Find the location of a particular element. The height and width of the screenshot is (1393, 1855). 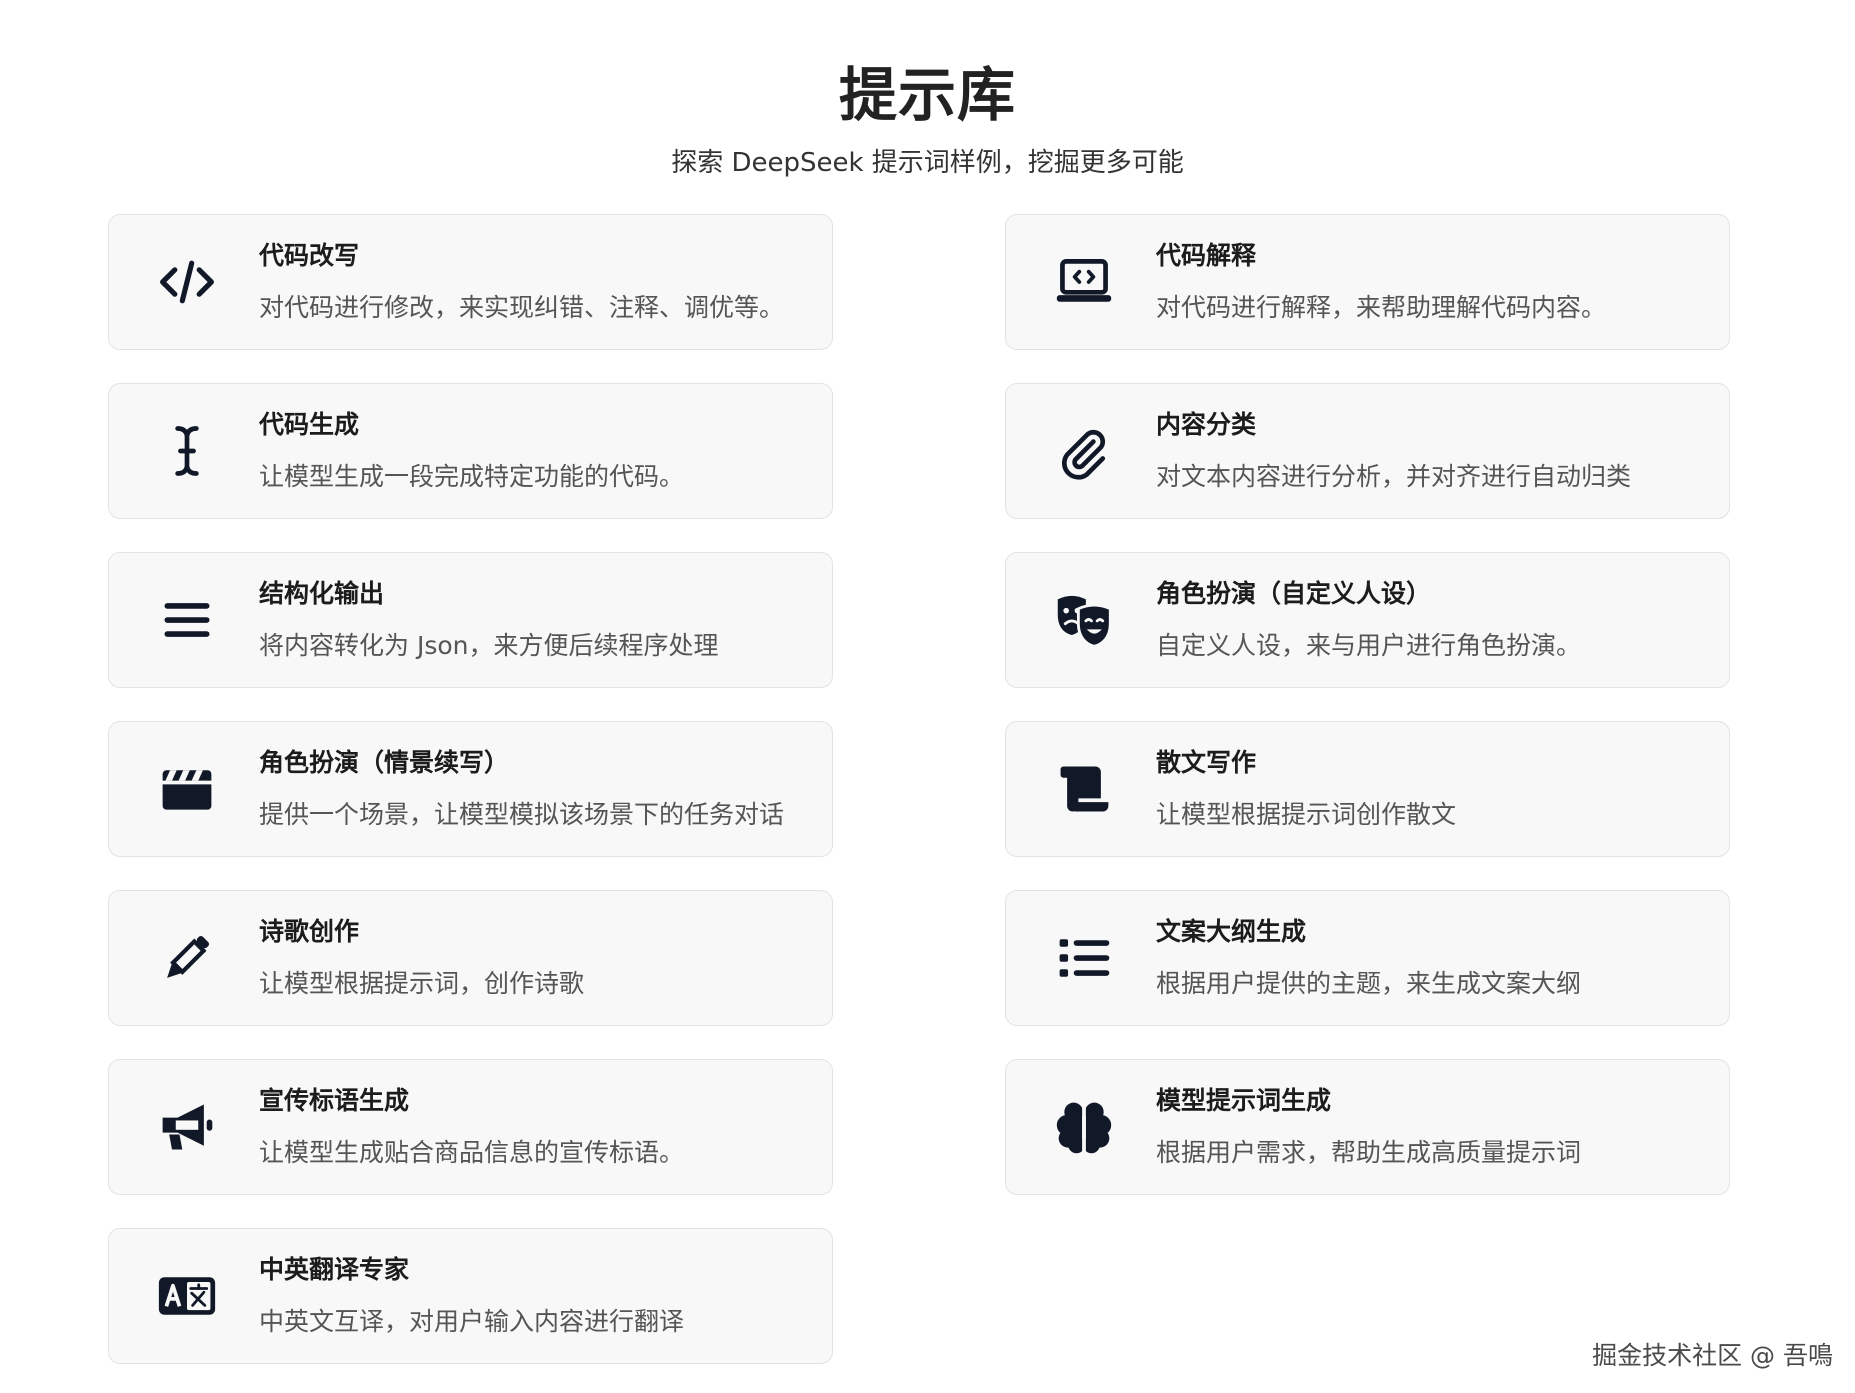

prompt-card-poetry: 诗歌创作 让模型根据提示词，创作诗歌 is located at coordinates (470, 958).